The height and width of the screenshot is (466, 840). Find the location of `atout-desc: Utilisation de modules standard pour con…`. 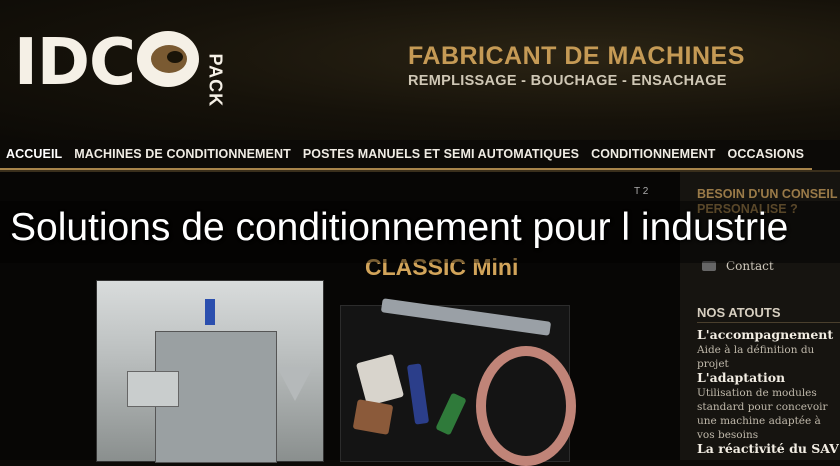

atout-desc: Utilisation de modules standard pour con… is located at coordinates (762, 414).